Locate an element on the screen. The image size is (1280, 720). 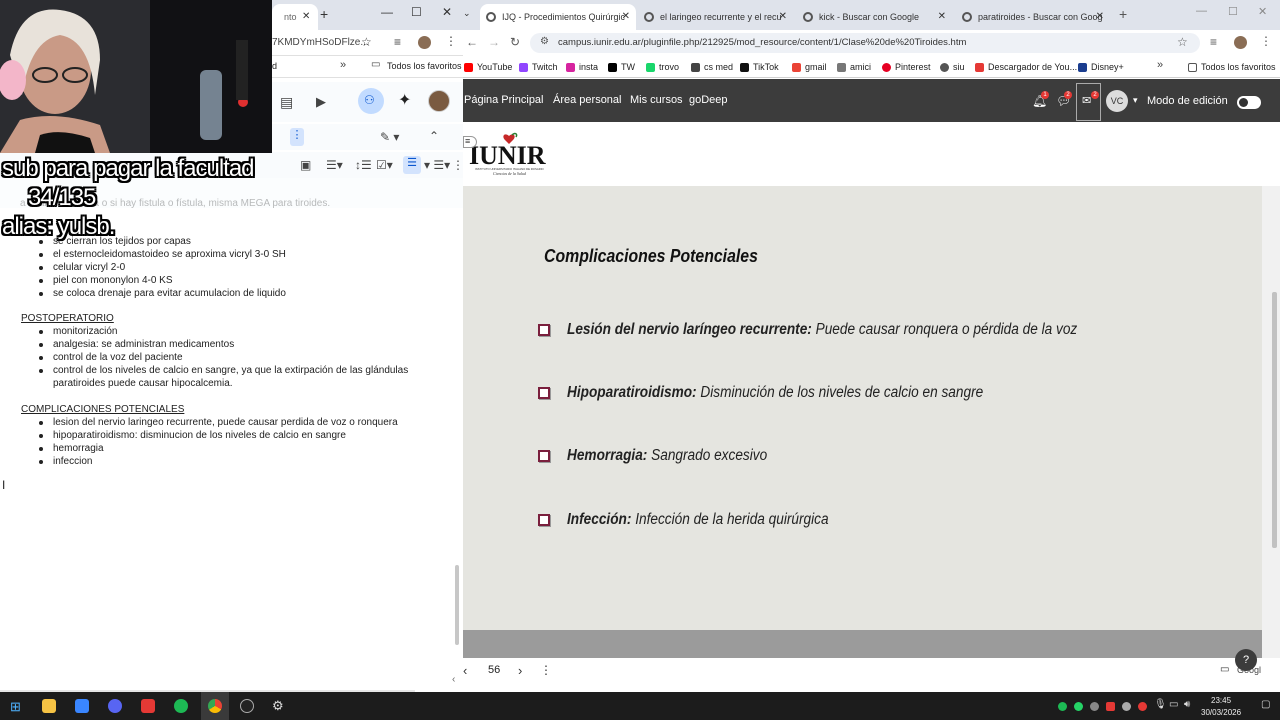
tab-paratiroides: paratiroides - Buscar con Goog ✕ is located at coordinates (1033, 17).